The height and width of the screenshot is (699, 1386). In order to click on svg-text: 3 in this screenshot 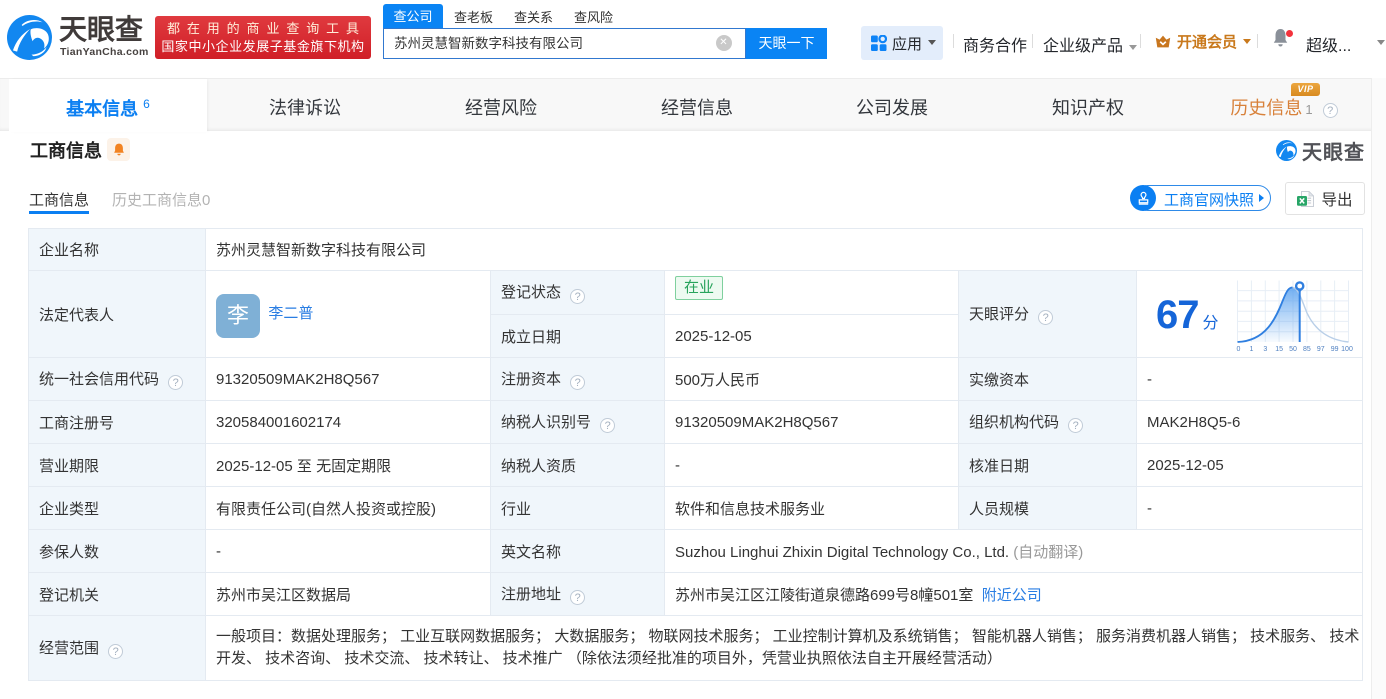, I will do `click(1265, 349)`.